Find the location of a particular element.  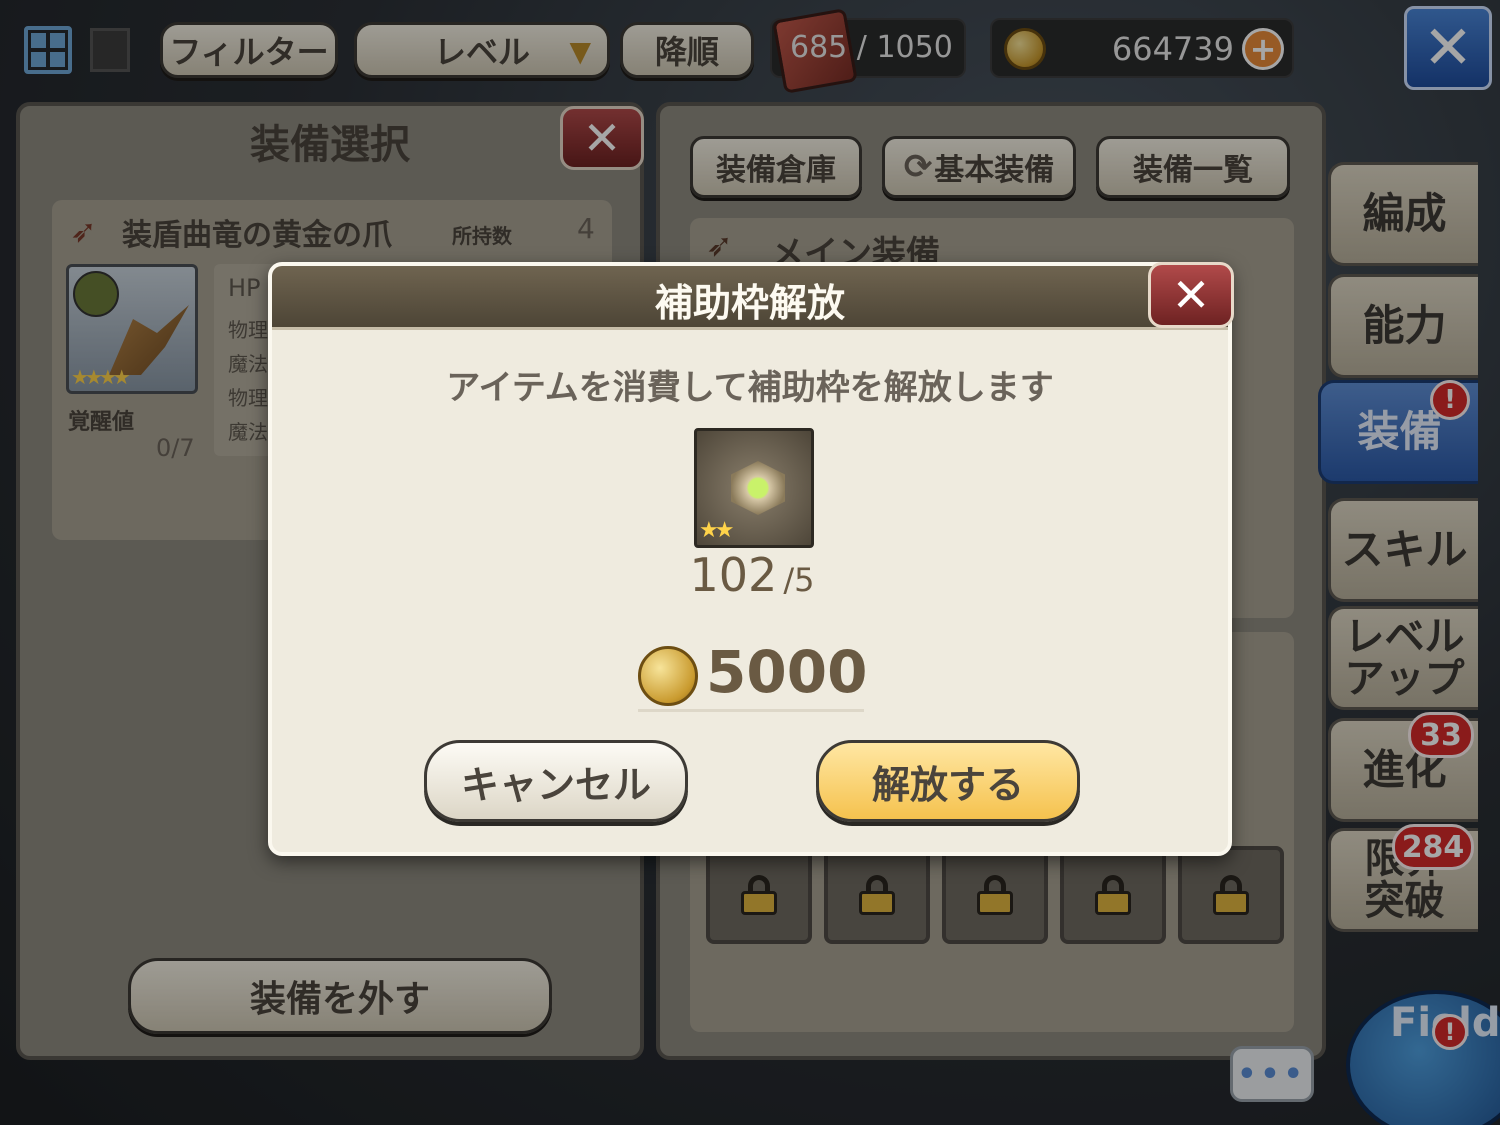

dialog-title: 補助枠解放 is located at coordinates (749, 303).